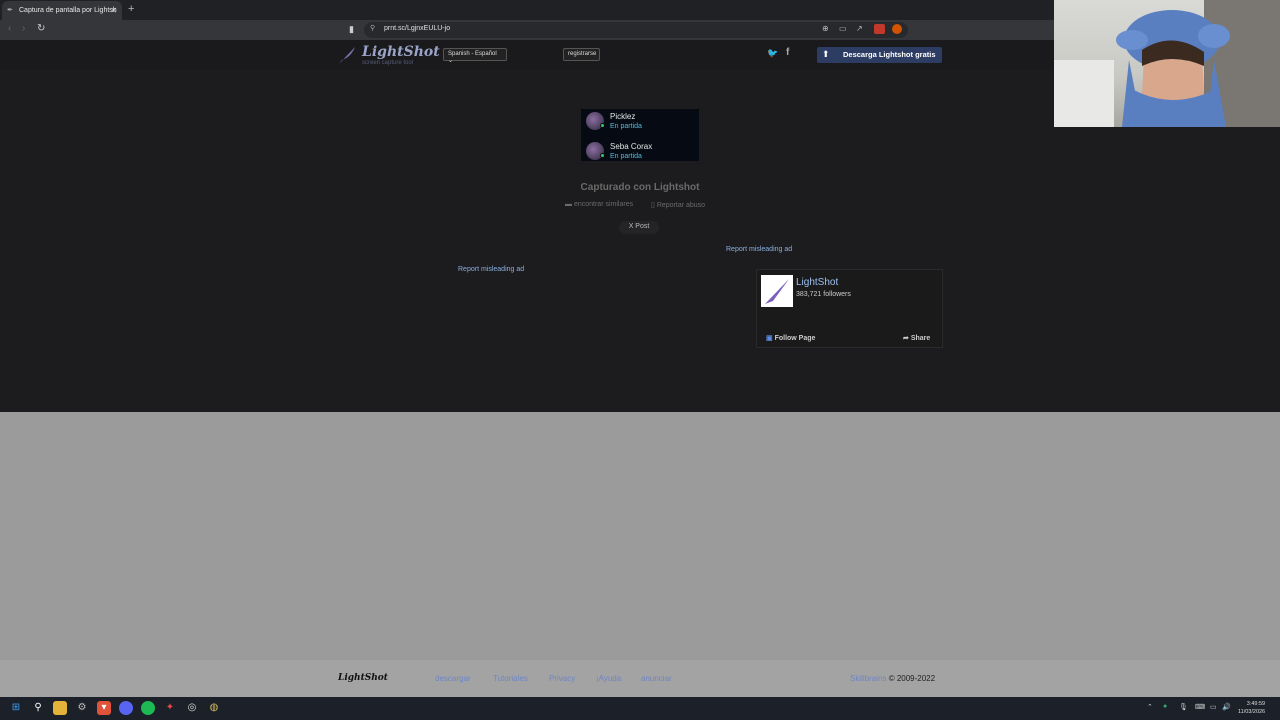  I want to click on webcam-overlay, so click(1167, 63).